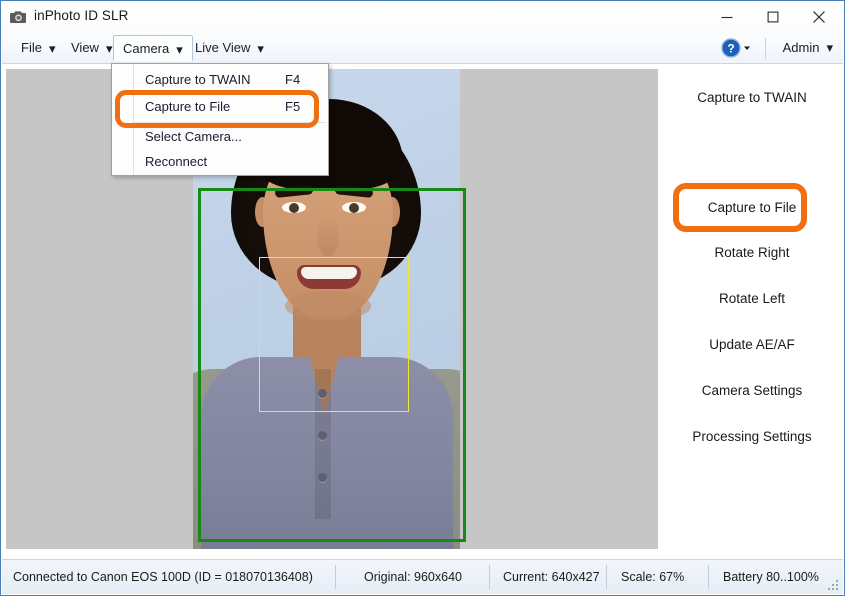 This screenshot has width=845, height=596. Describe the element at coordinates (223, 47) in the screenshot. I see `menu-item-live-view-label: Live View` at that location.